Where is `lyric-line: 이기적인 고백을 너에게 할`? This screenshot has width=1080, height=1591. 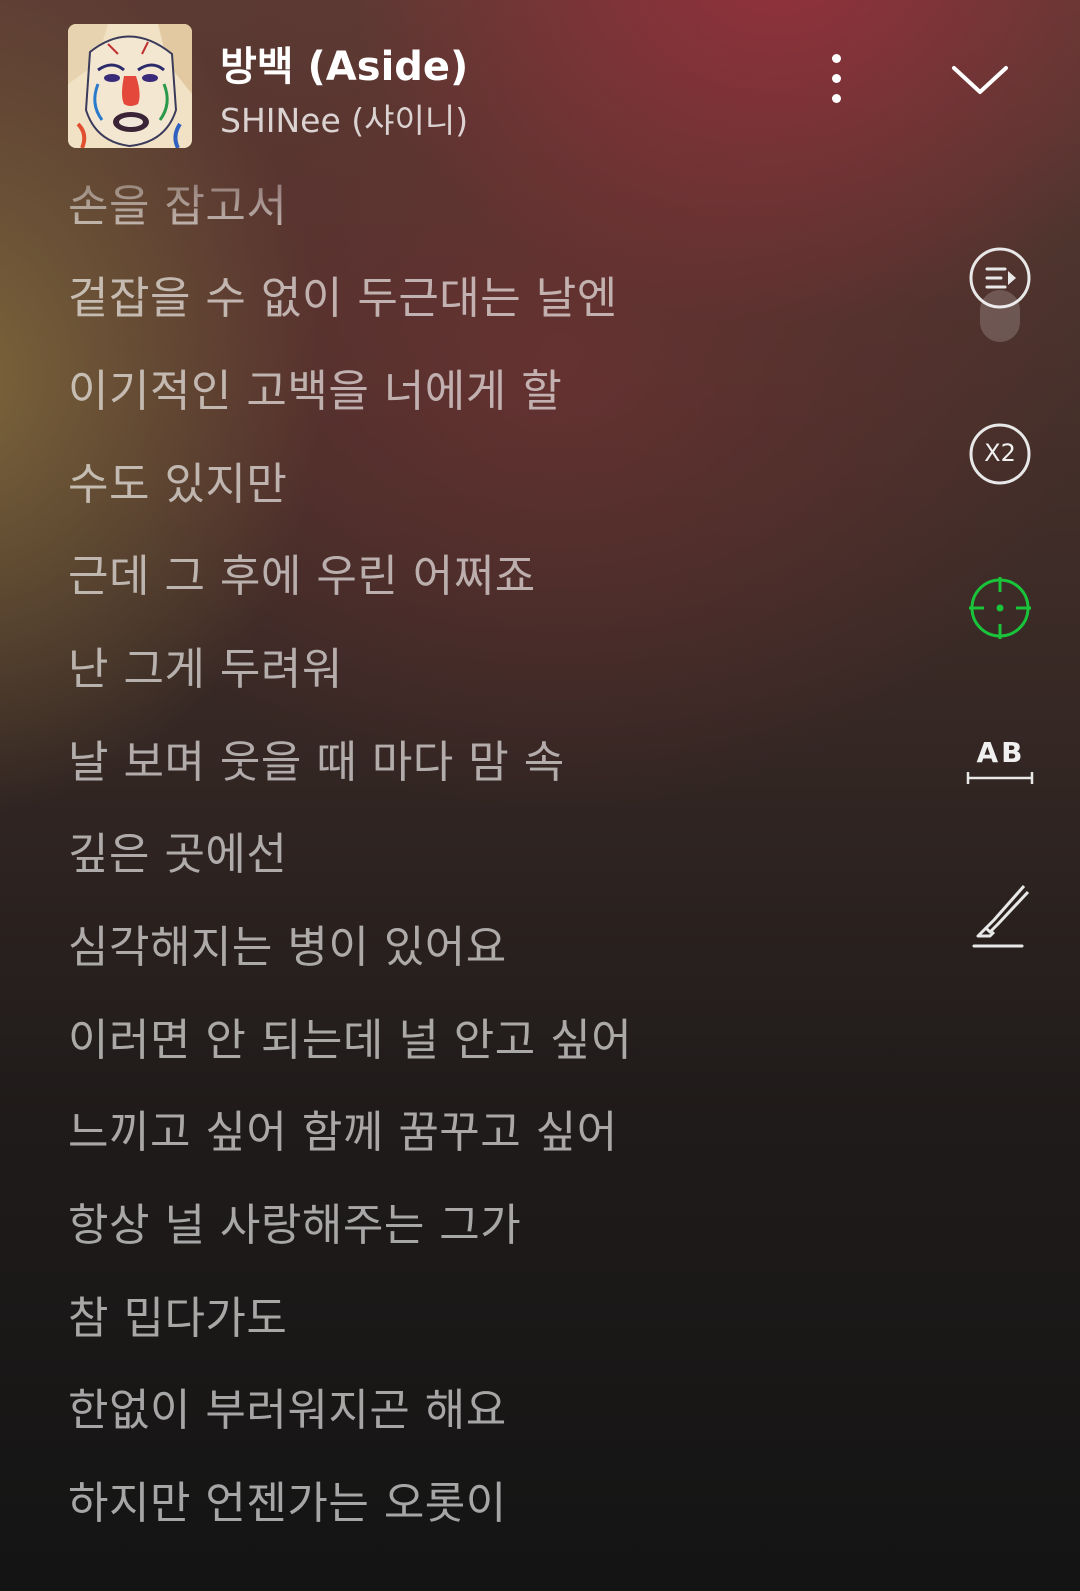
lyric-line: 이기적인 고백을 너에게 할 is located at coordinates (315, 387).